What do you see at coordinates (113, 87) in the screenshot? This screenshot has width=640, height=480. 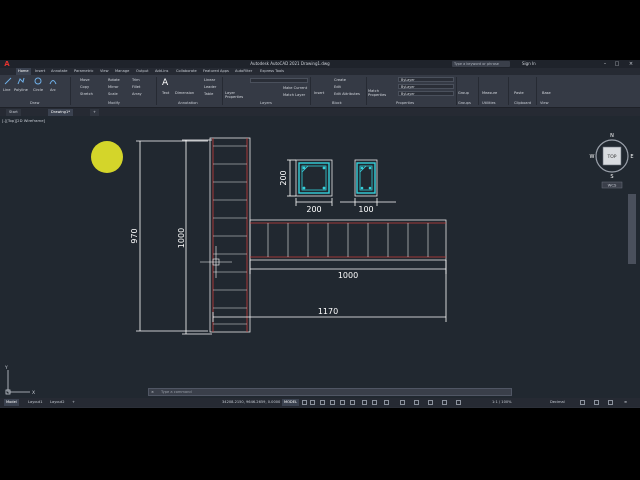 I see `mirror-button: Mirror` at bounding box center [113, 87].